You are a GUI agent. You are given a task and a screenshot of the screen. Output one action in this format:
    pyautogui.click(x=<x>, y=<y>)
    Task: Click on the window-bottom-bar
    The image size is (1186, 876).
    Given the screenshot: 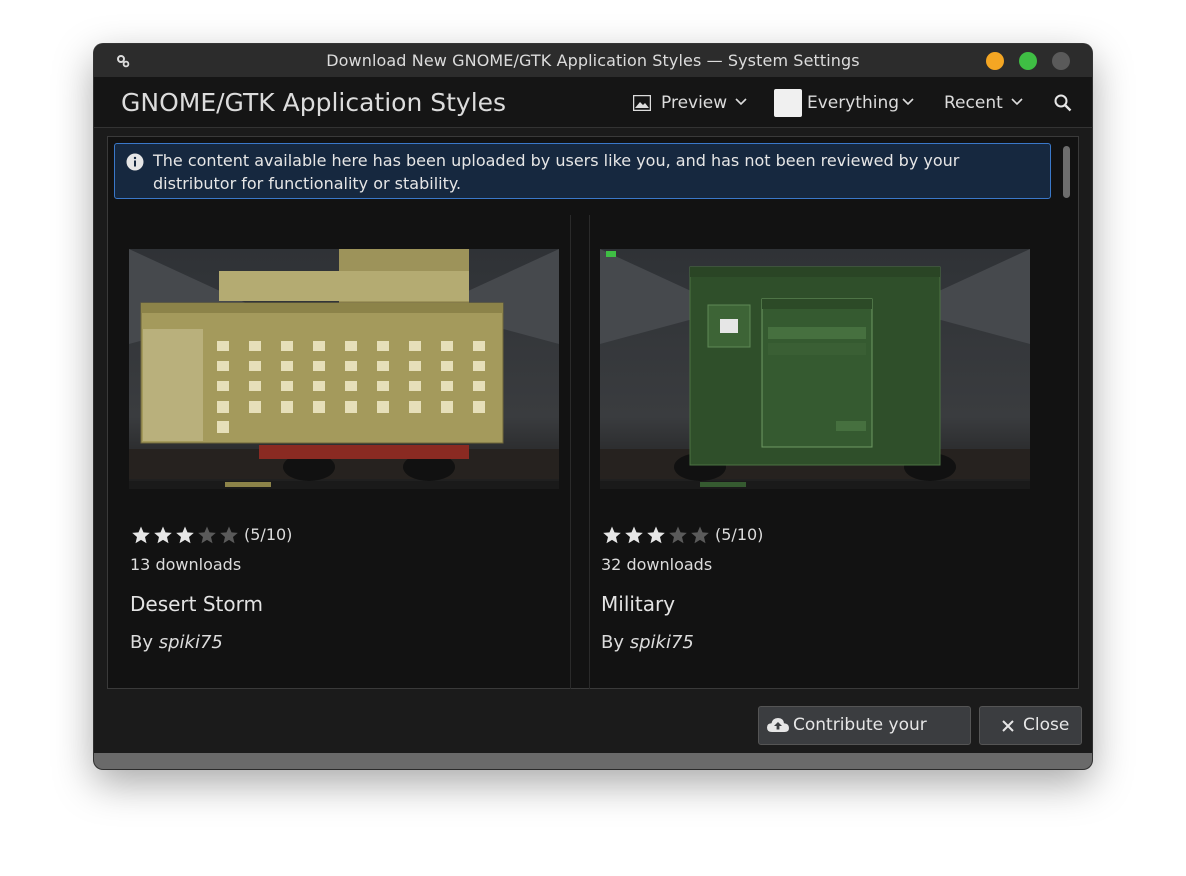 What is the action you would take?
    pyautogui.click(x=593, y=761)
    